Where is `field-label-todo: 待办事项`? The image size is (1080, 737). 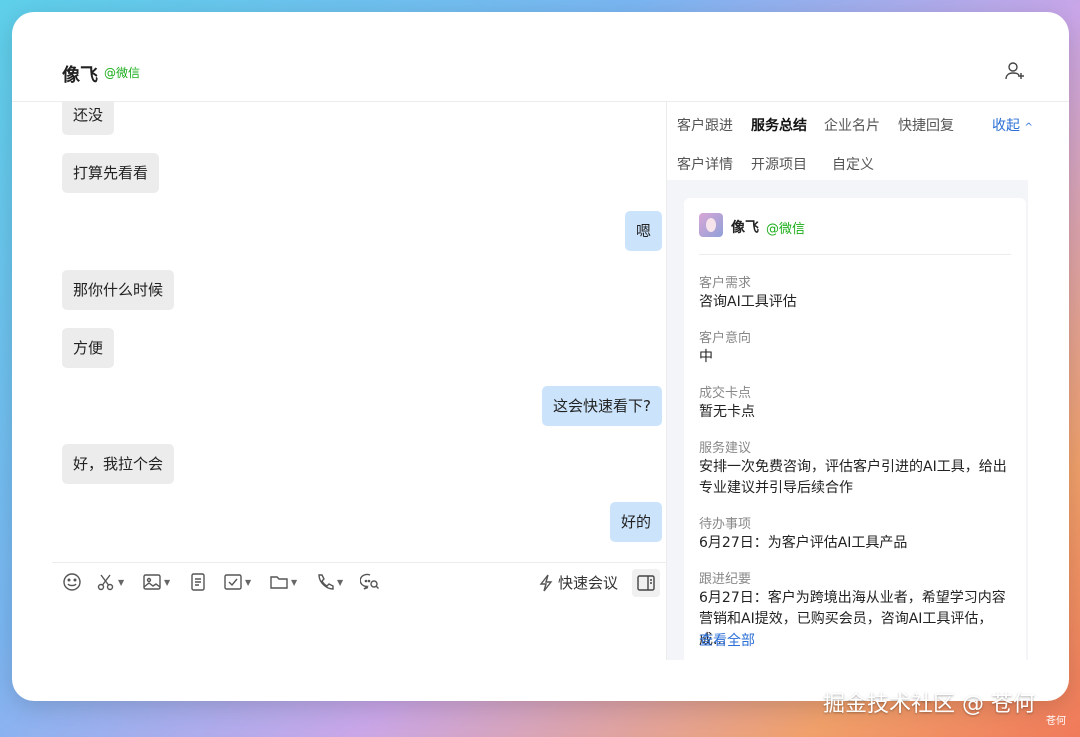 field-label-todo: 待办事项 is located at coordinates (725, 524).